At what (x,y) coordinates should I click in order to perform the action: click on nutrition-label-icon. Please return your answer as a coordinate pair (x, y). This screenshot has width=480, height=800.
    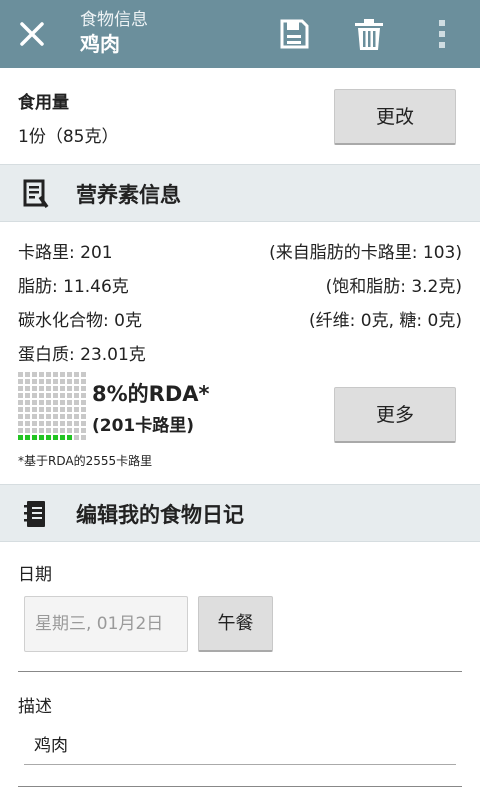
    Looking at the image, I should click on (36, 194).